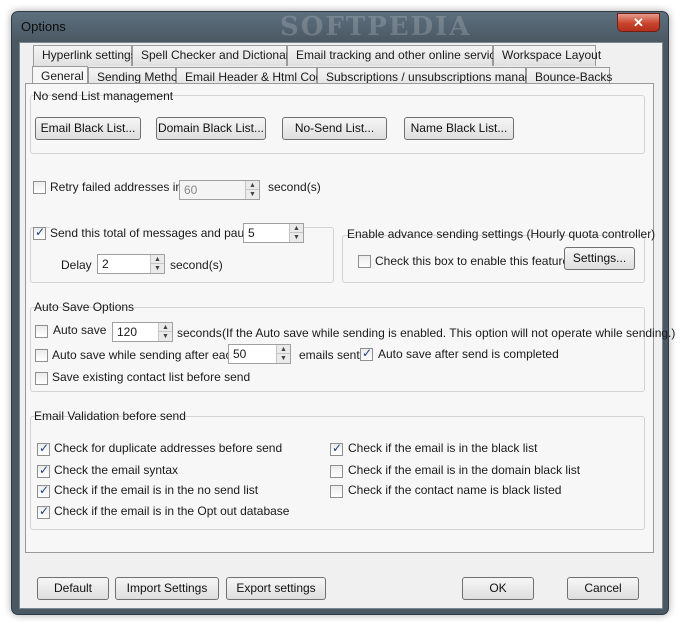 The height and width of the screenshot is (634, 689). I want to click on send-total-pause-checkbox, so click(39, 232).